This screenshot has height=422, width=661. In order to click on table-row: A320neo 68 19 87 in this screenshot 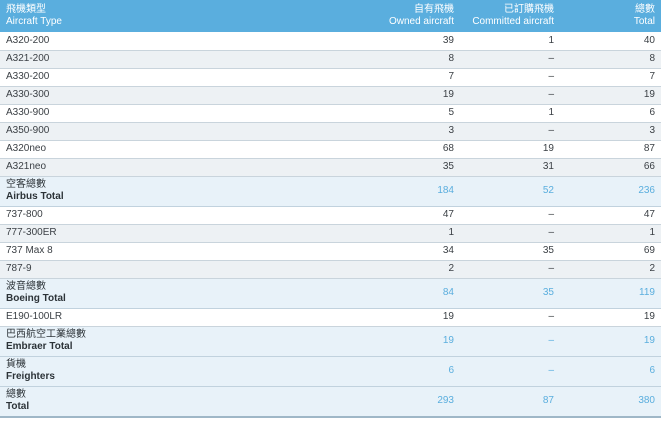, I will do `click(330, 149)`.